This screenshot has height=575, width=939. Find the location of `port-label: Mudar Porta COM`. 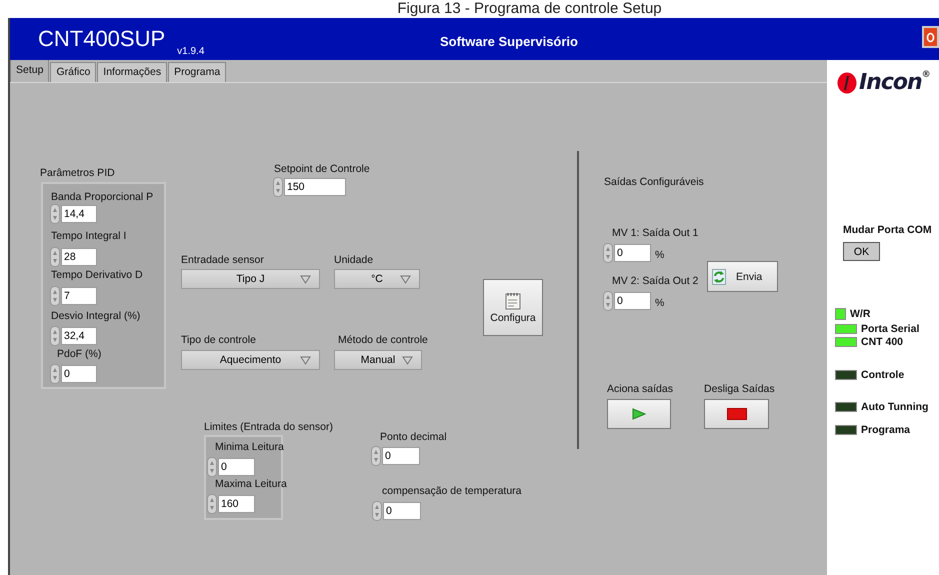

port-label: Mudar Porta COM is located at coordinates (887, 230).